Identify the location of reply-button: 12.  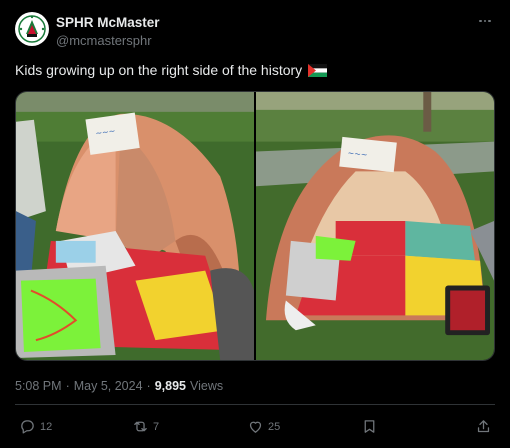
(35, 426).